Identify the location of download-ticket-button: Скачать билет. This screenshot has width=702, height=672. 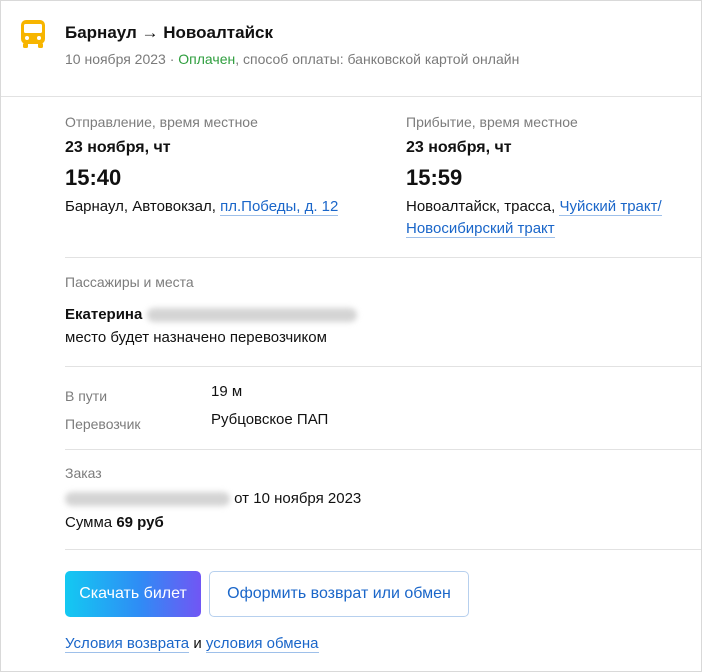
(133, 594).